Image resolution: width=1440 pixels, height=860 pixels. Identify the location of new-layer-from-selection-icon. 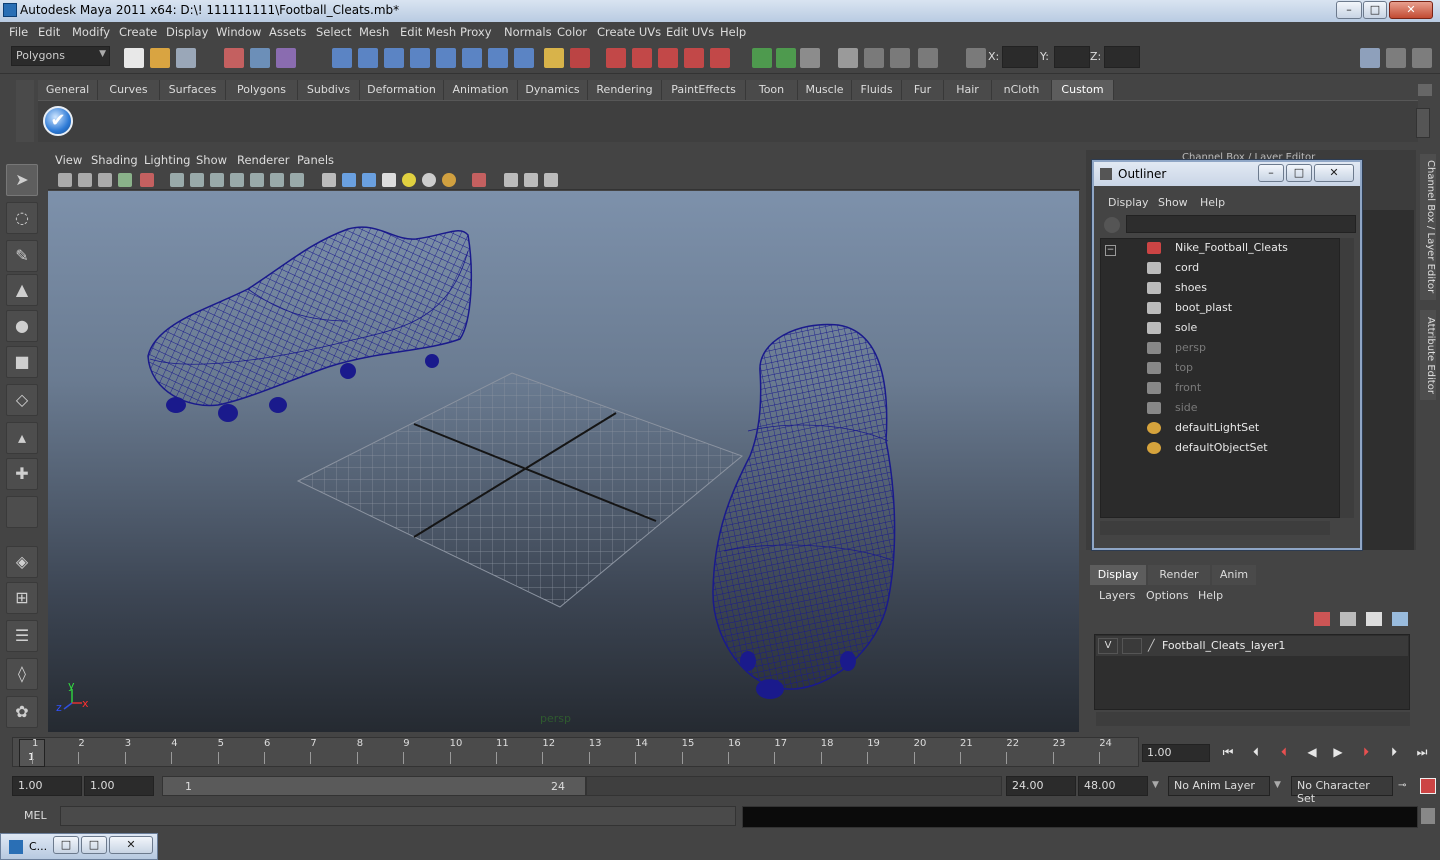
(1400, 619).